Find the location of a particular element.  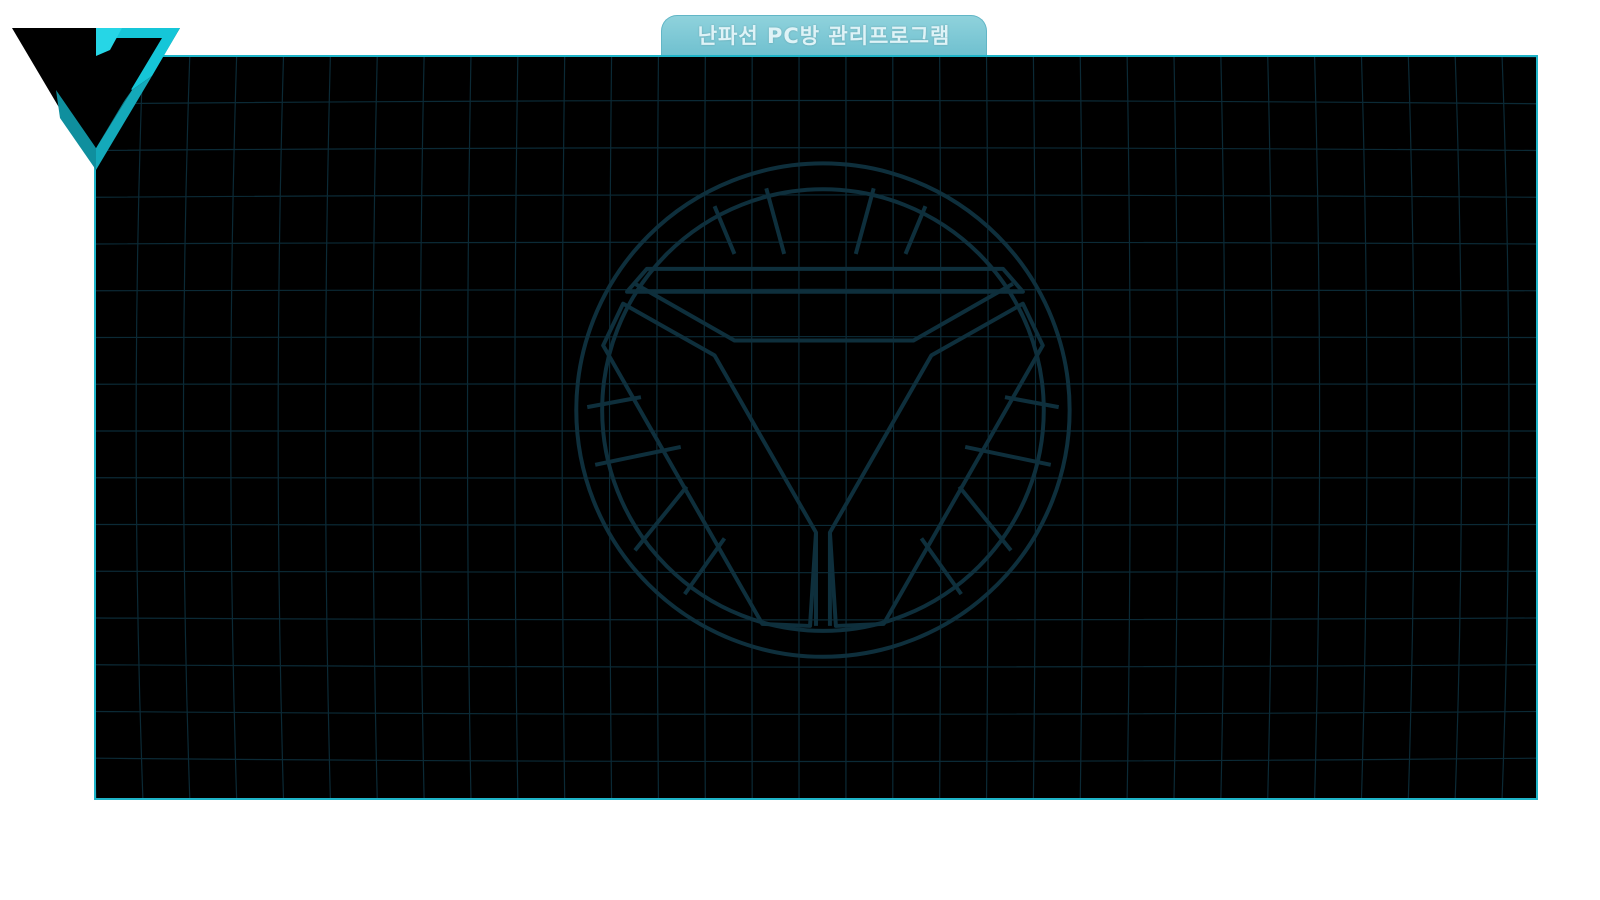

window-title: 난파선 PC방 관리프로그램 is located at coordinates (824, 36).